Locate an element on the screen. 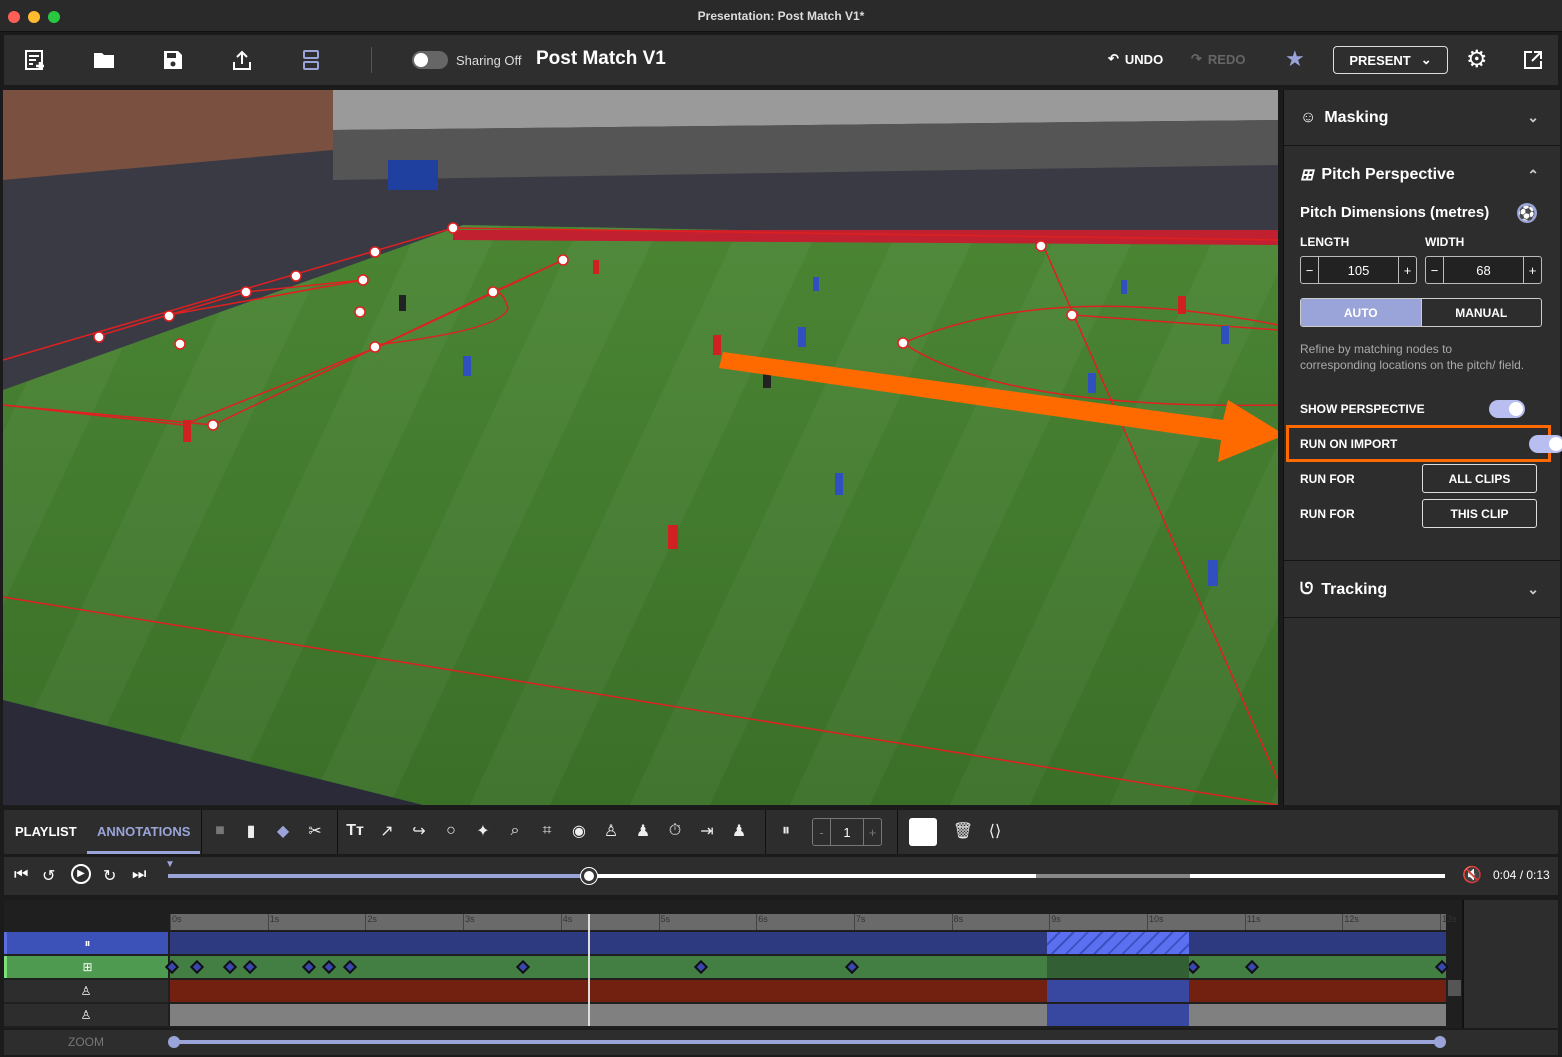 The width and height of the screenshot is (1562, 1057). arrow-tool-icon: ↗ is located at coordinates (387, 831).